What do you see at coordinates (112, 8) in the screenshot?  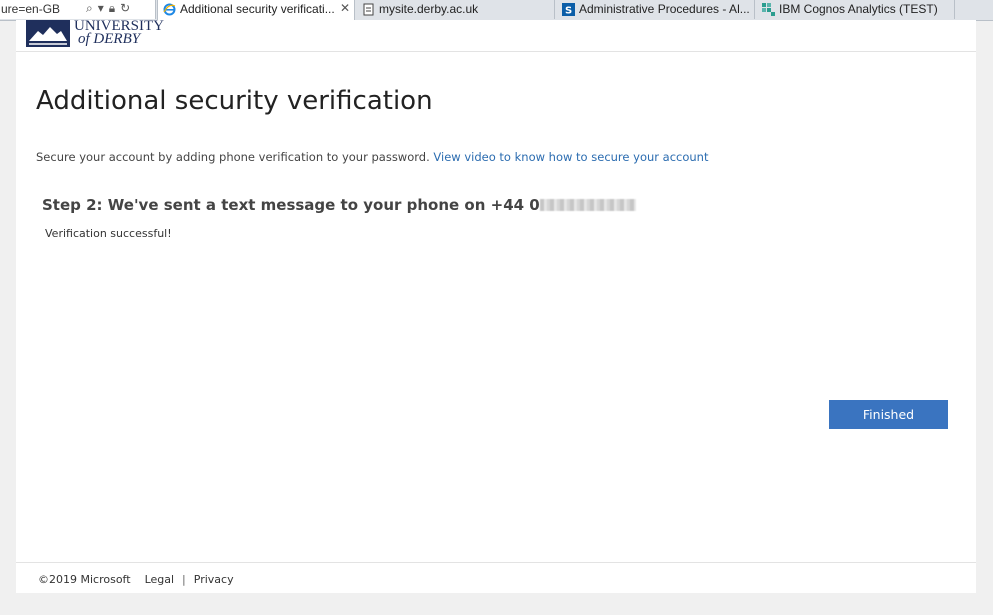 I see `lock-icon: 🔒︎` at bounding box center [112, 8].